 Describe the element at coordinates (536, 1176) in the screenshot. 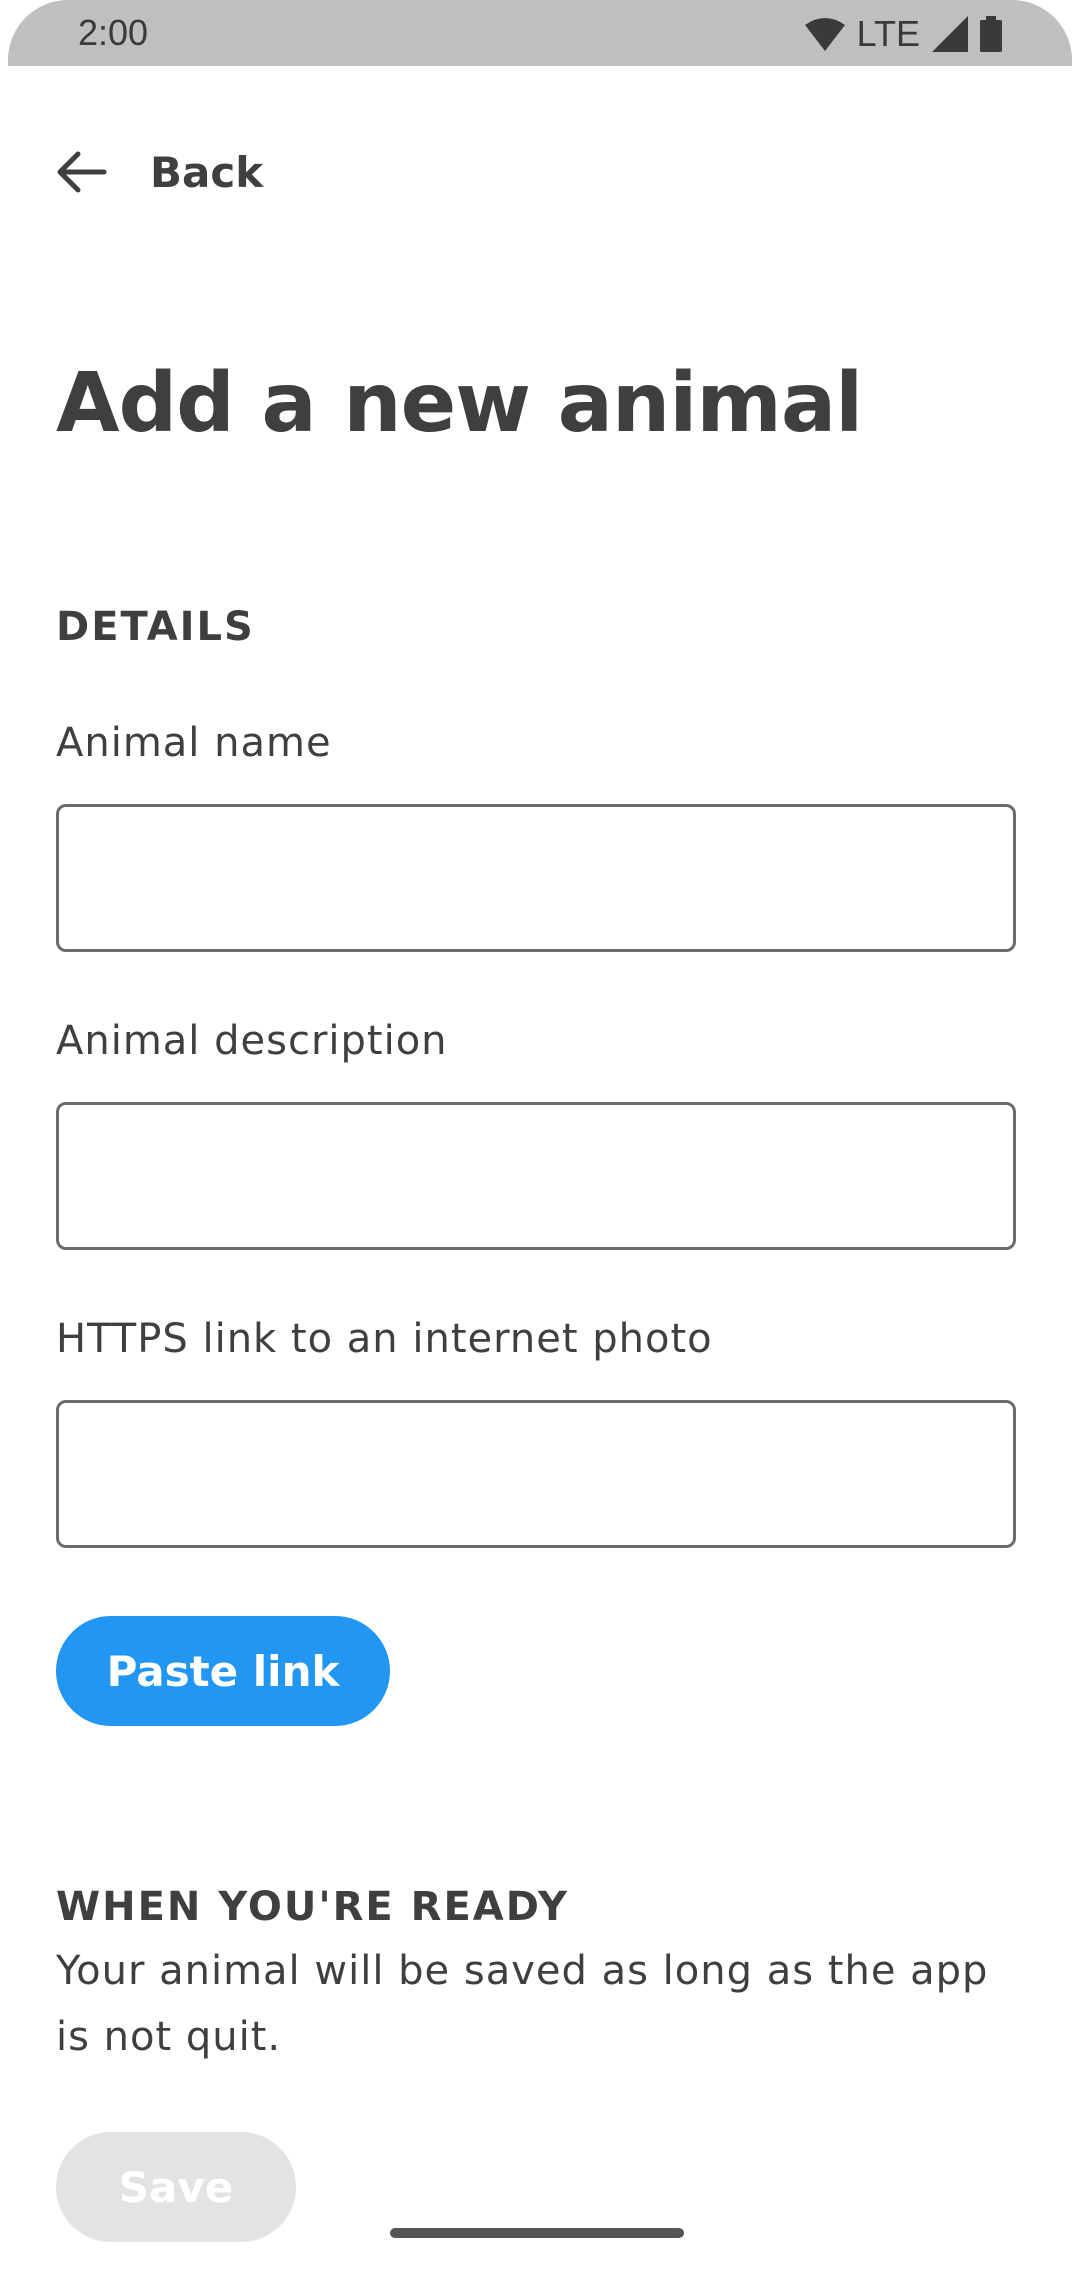

I see `animal-description-input` at that location.